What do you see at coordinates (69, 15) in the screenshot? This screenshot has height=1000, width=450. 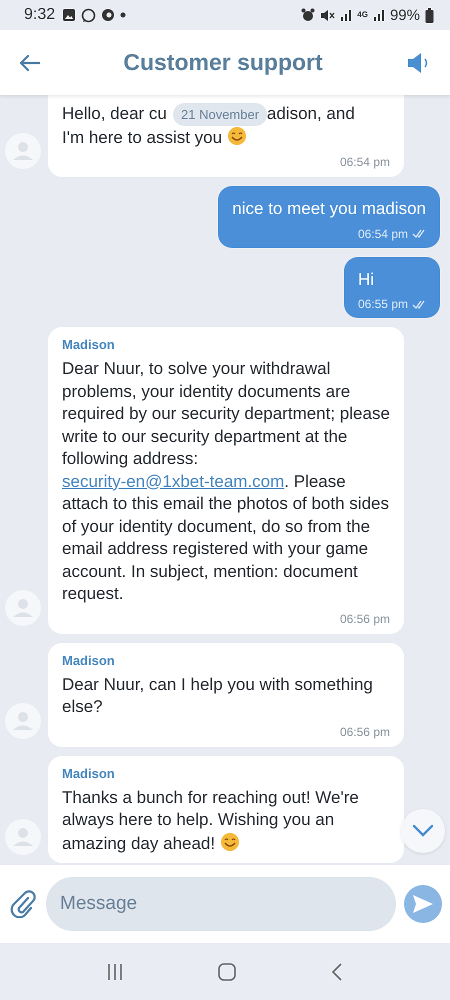 I see `image-icon` at bounding box center [69, 15].